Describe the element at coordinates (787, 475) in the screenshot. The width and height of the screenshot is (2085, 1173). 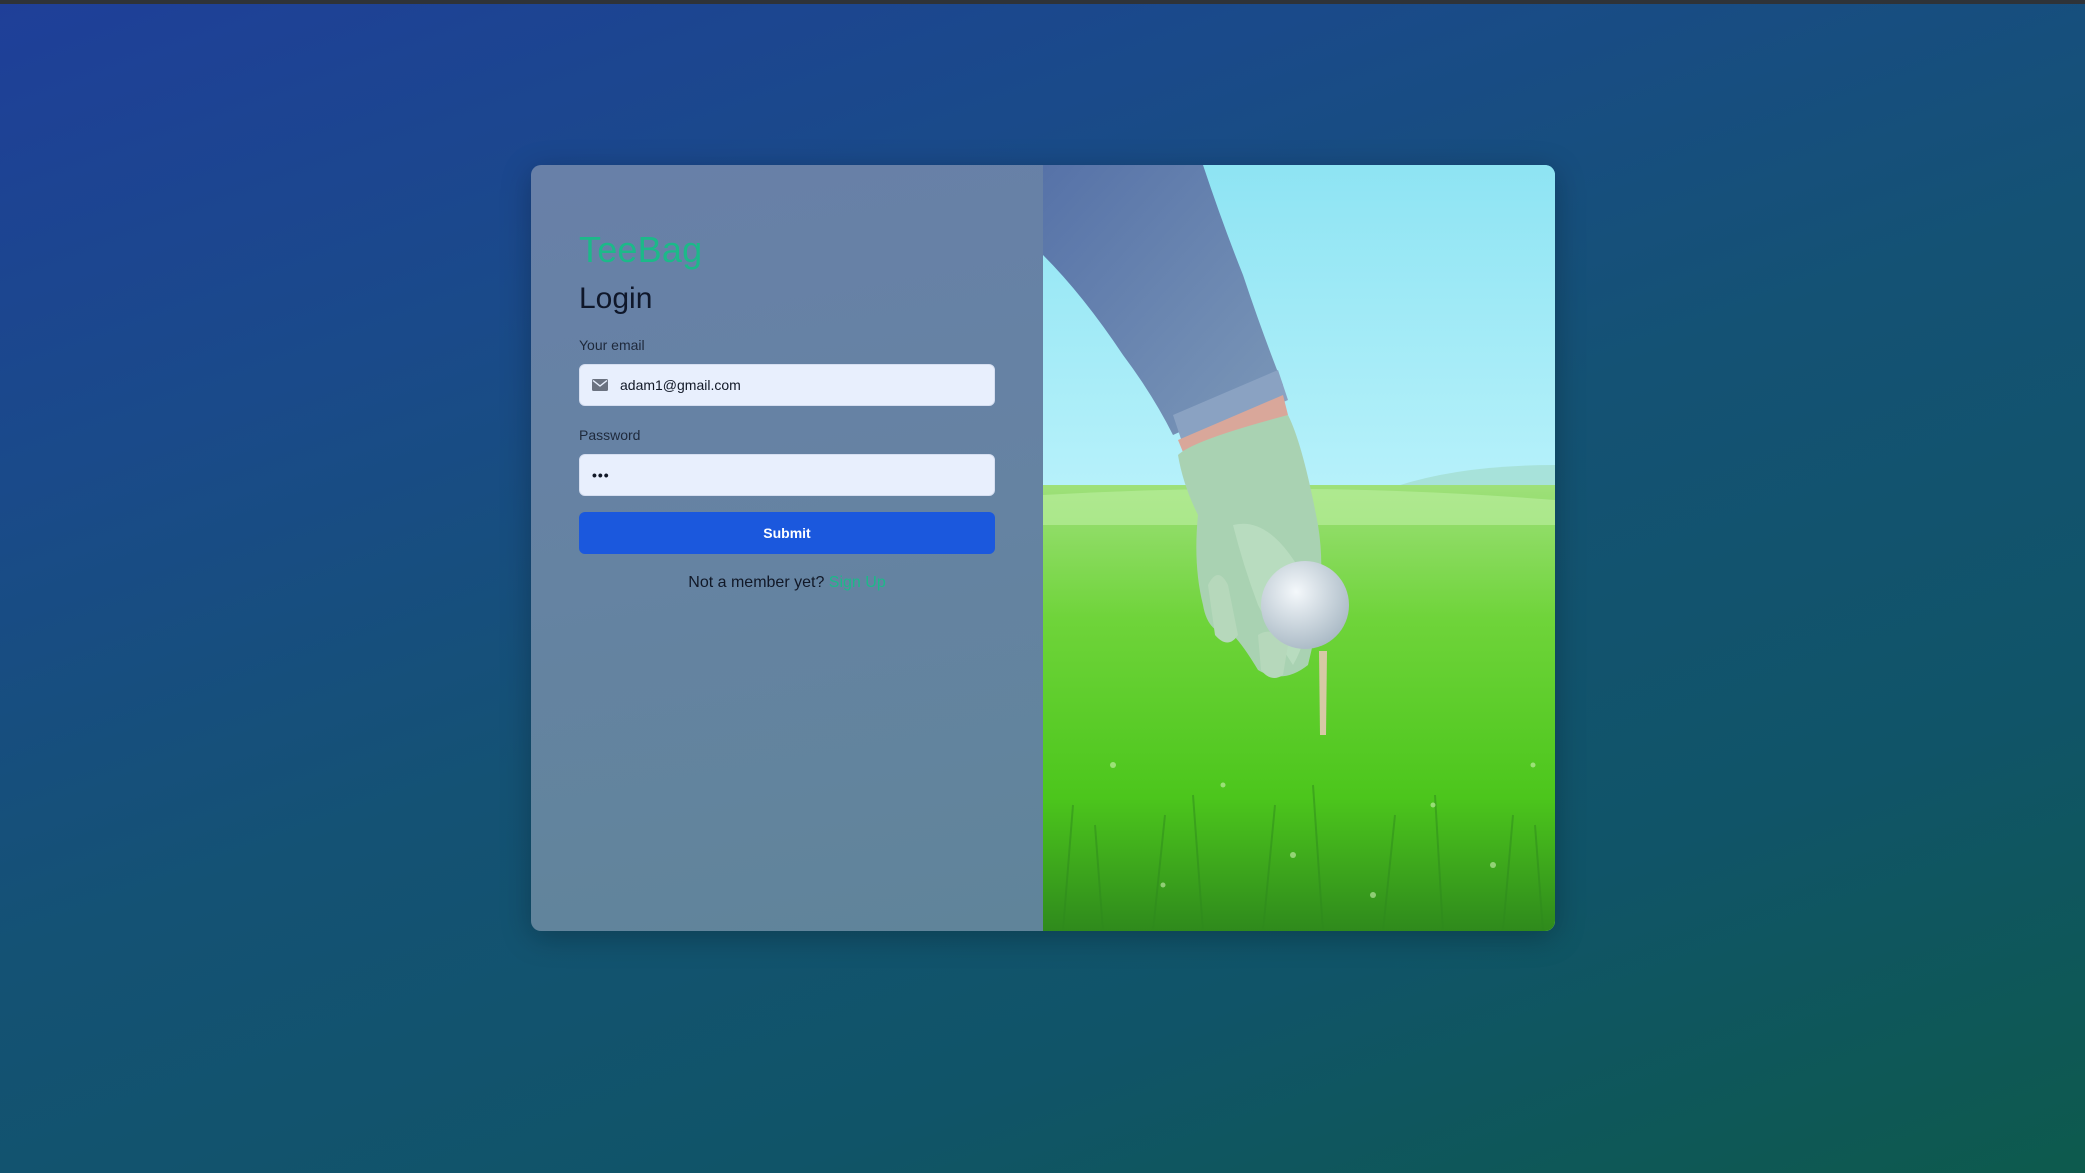
I see `password-field: •••` at that location.